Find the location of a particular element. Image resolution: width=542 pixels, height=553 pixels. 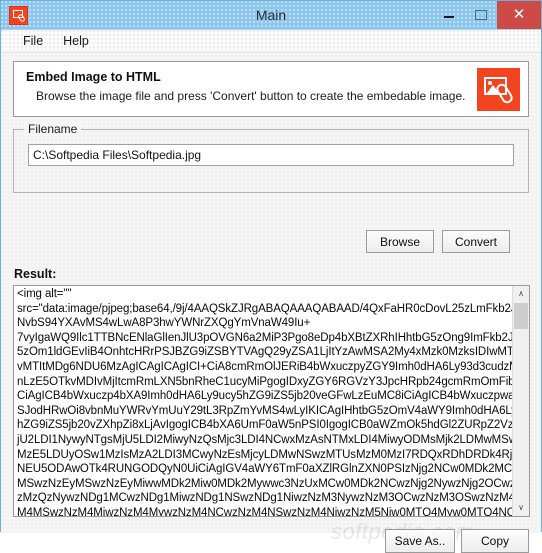

banner-title: Embed Image to HTML is located at coordinates (93, 77).